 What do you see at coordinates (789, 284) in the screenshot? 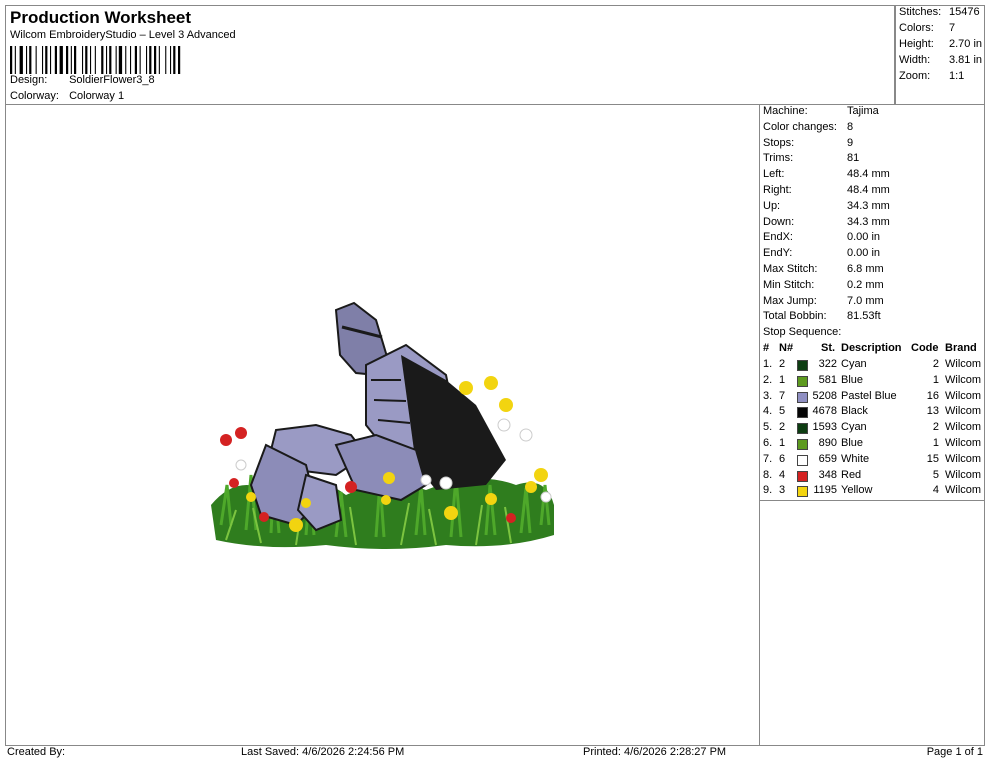
I see `info-label: Min Stitch:` at bounding box center [789, 284].